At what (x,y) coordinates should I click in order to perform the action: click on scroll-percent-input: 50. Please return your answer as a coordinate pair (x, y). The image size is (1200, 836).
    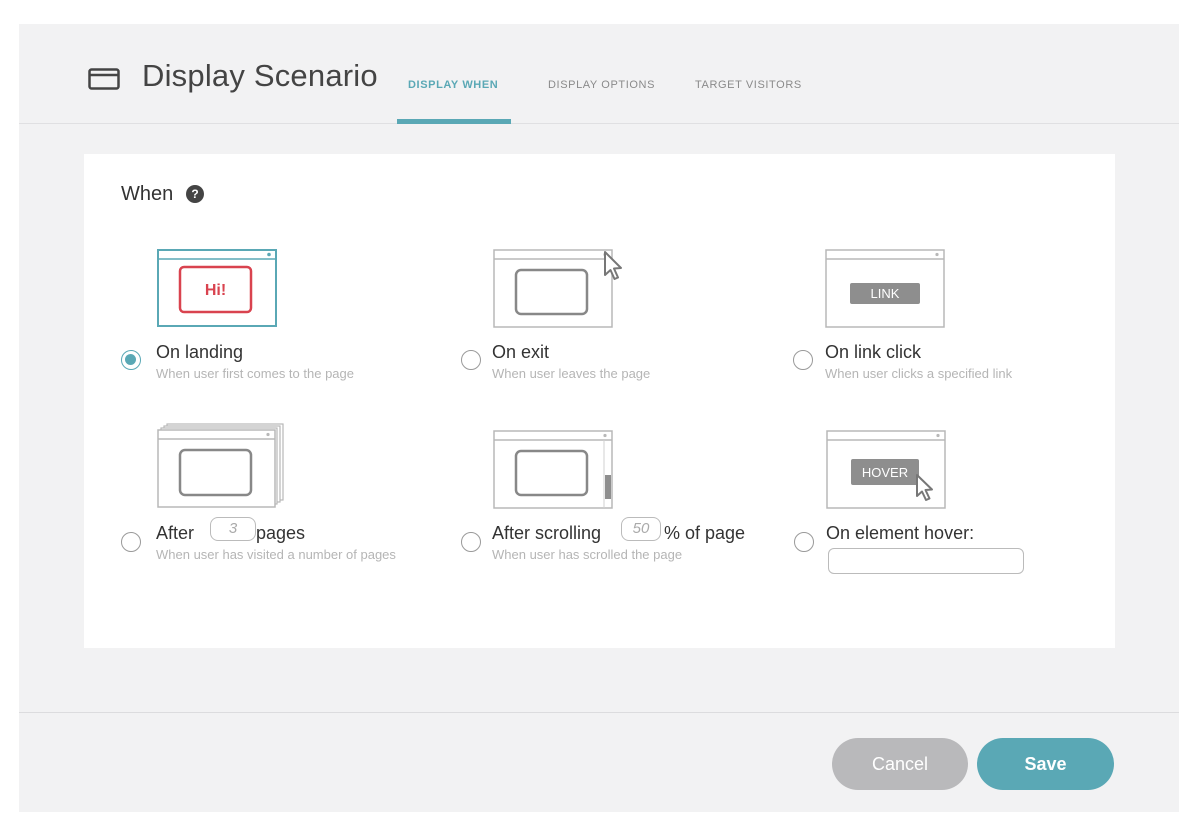
    Looking at the image, I should click on (641, 529).